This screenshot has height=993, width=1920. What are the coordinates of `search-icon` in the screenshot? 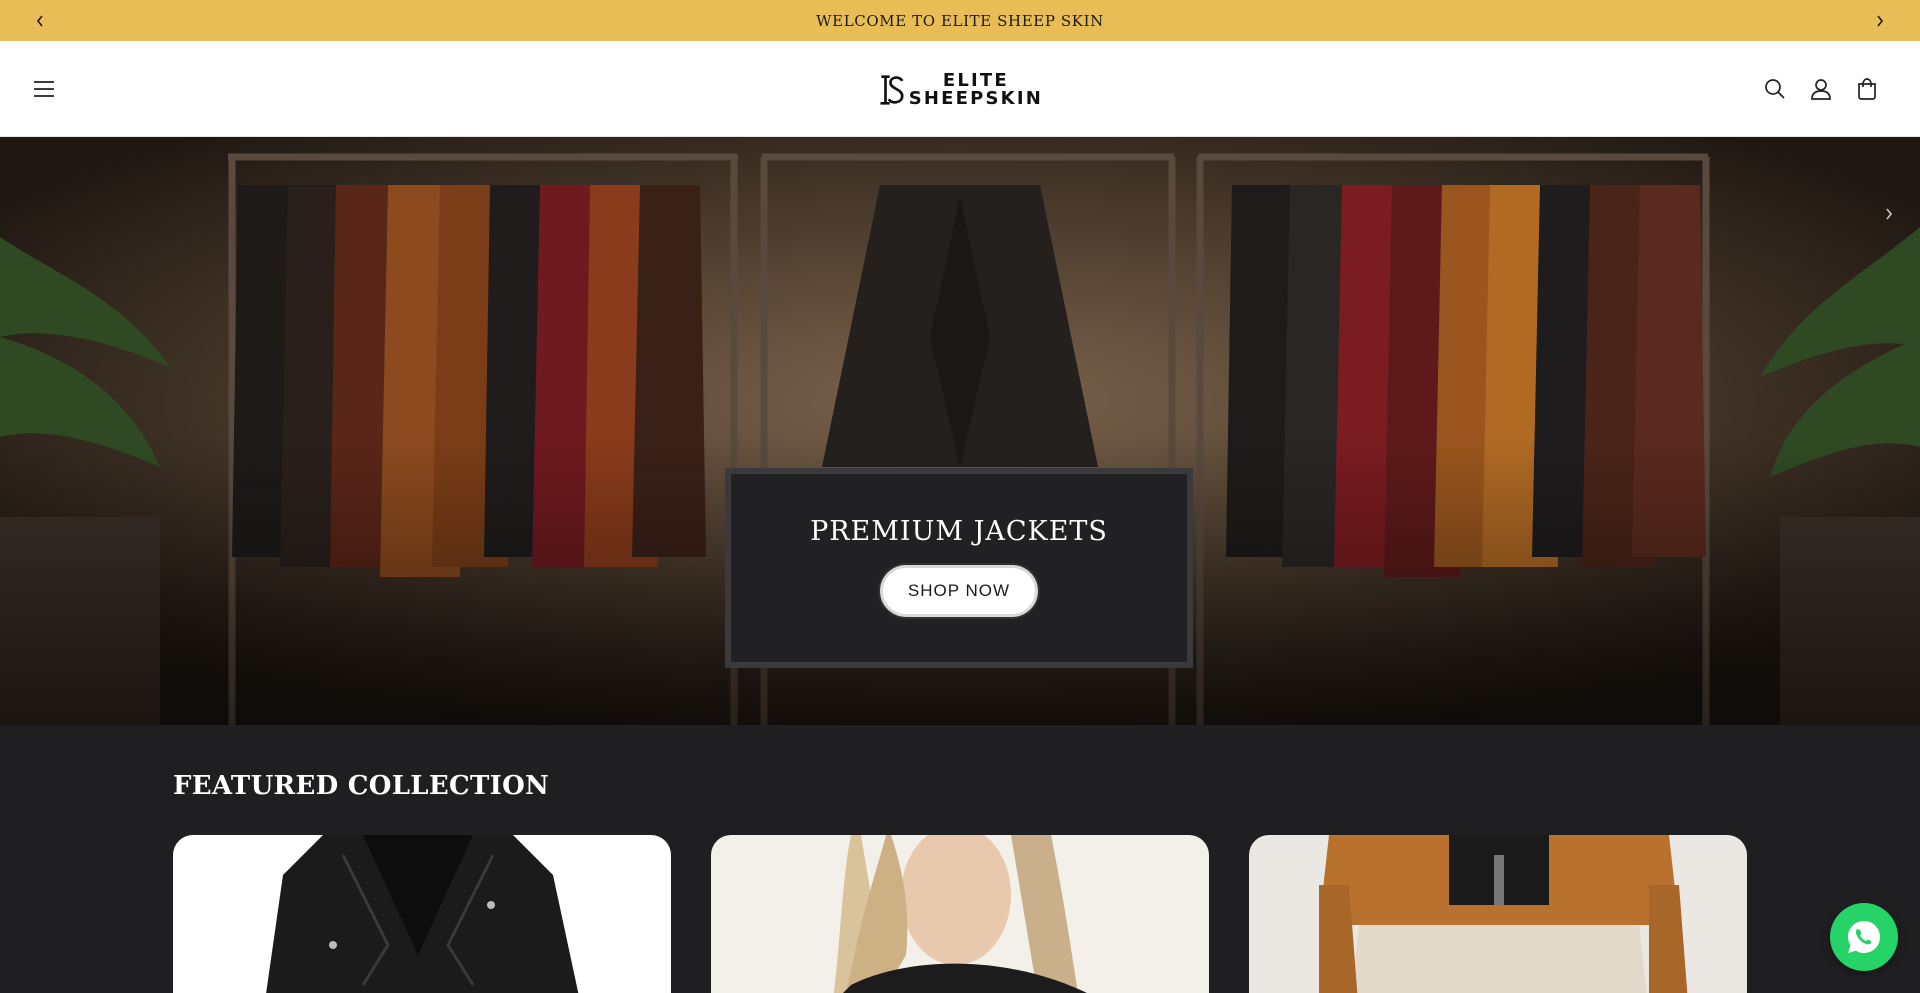 It's located at (1775, 89).